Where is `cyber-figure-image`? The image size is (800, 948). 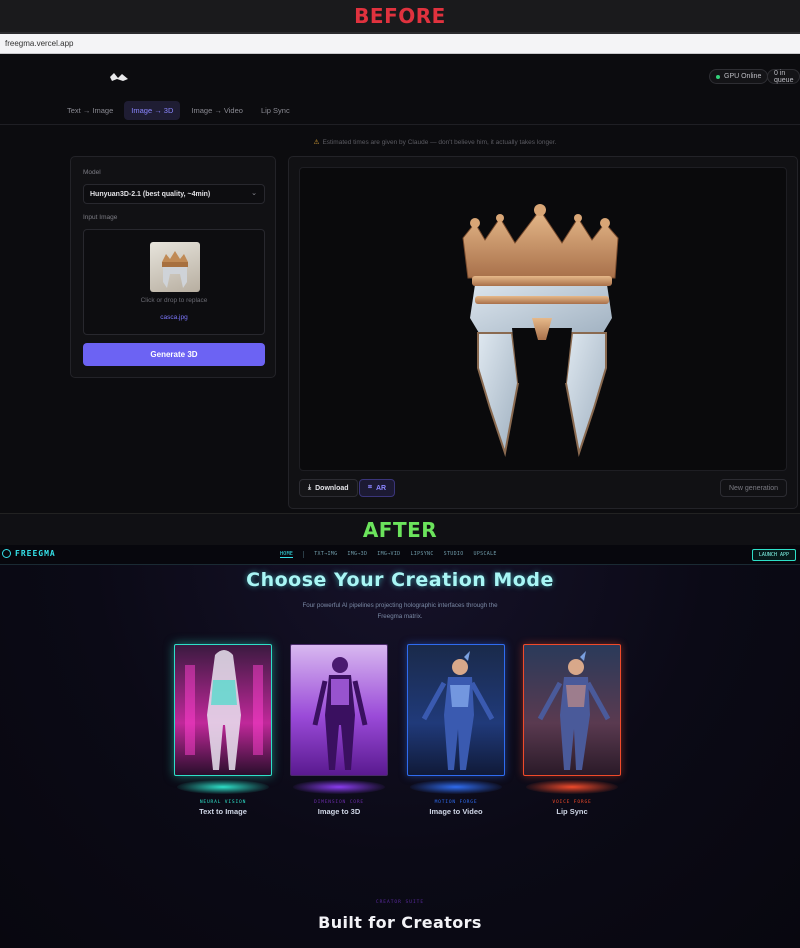 cyber-figure-image is located at coordinates (224, 710).